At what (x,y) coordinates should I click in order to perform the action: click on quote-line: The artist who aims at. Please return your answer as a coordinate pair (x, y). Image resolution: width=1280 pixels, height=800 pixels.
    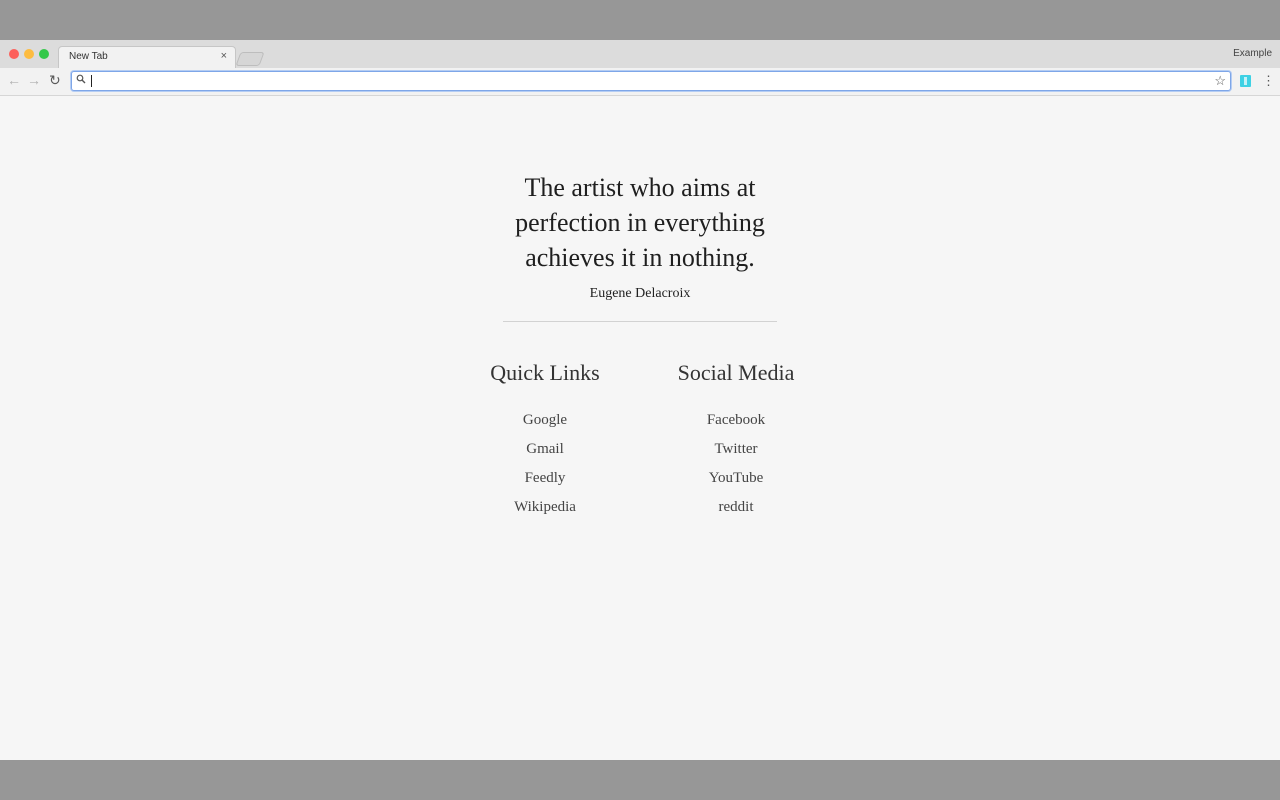
    Looking at the image, I should click on (640, 187).